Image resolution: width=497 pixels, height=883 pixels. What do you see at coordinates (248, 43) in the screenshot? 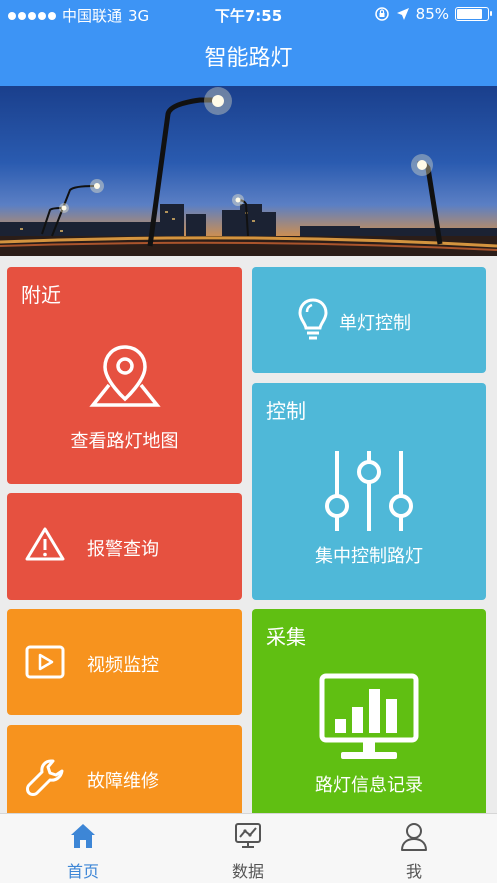
I see `app-header: 中国联通 3G 下午7:55 85% 智能路灯` at bounding box center [248, 43].